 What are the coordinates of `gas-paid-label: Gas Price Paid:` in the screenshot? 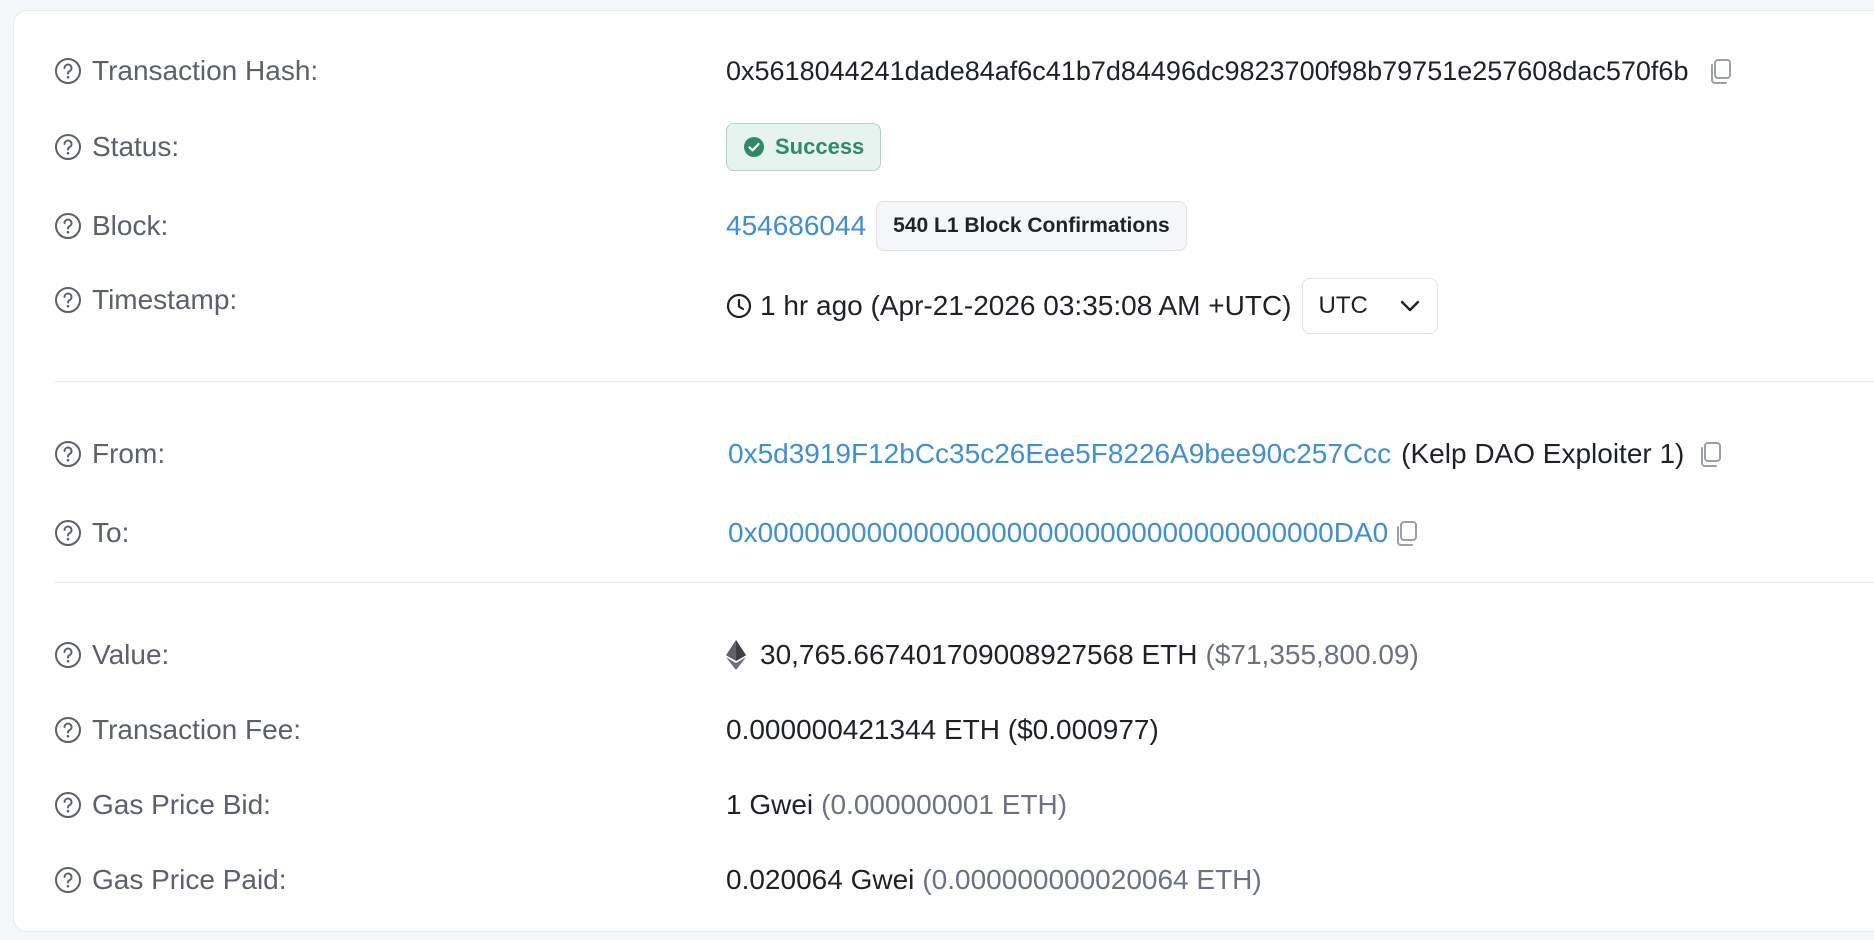 It's located at (189, 879).